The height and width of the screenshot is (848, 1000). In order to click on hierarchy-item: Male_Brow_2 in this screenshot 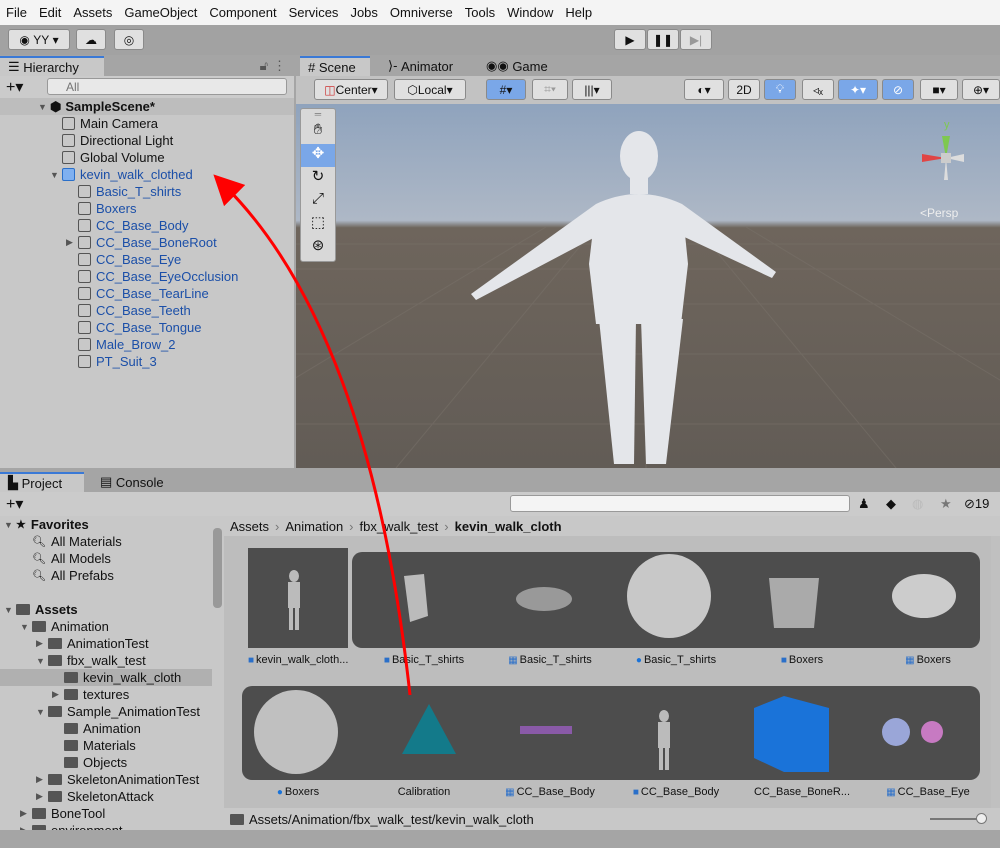, I will do `click(88, 344)`.